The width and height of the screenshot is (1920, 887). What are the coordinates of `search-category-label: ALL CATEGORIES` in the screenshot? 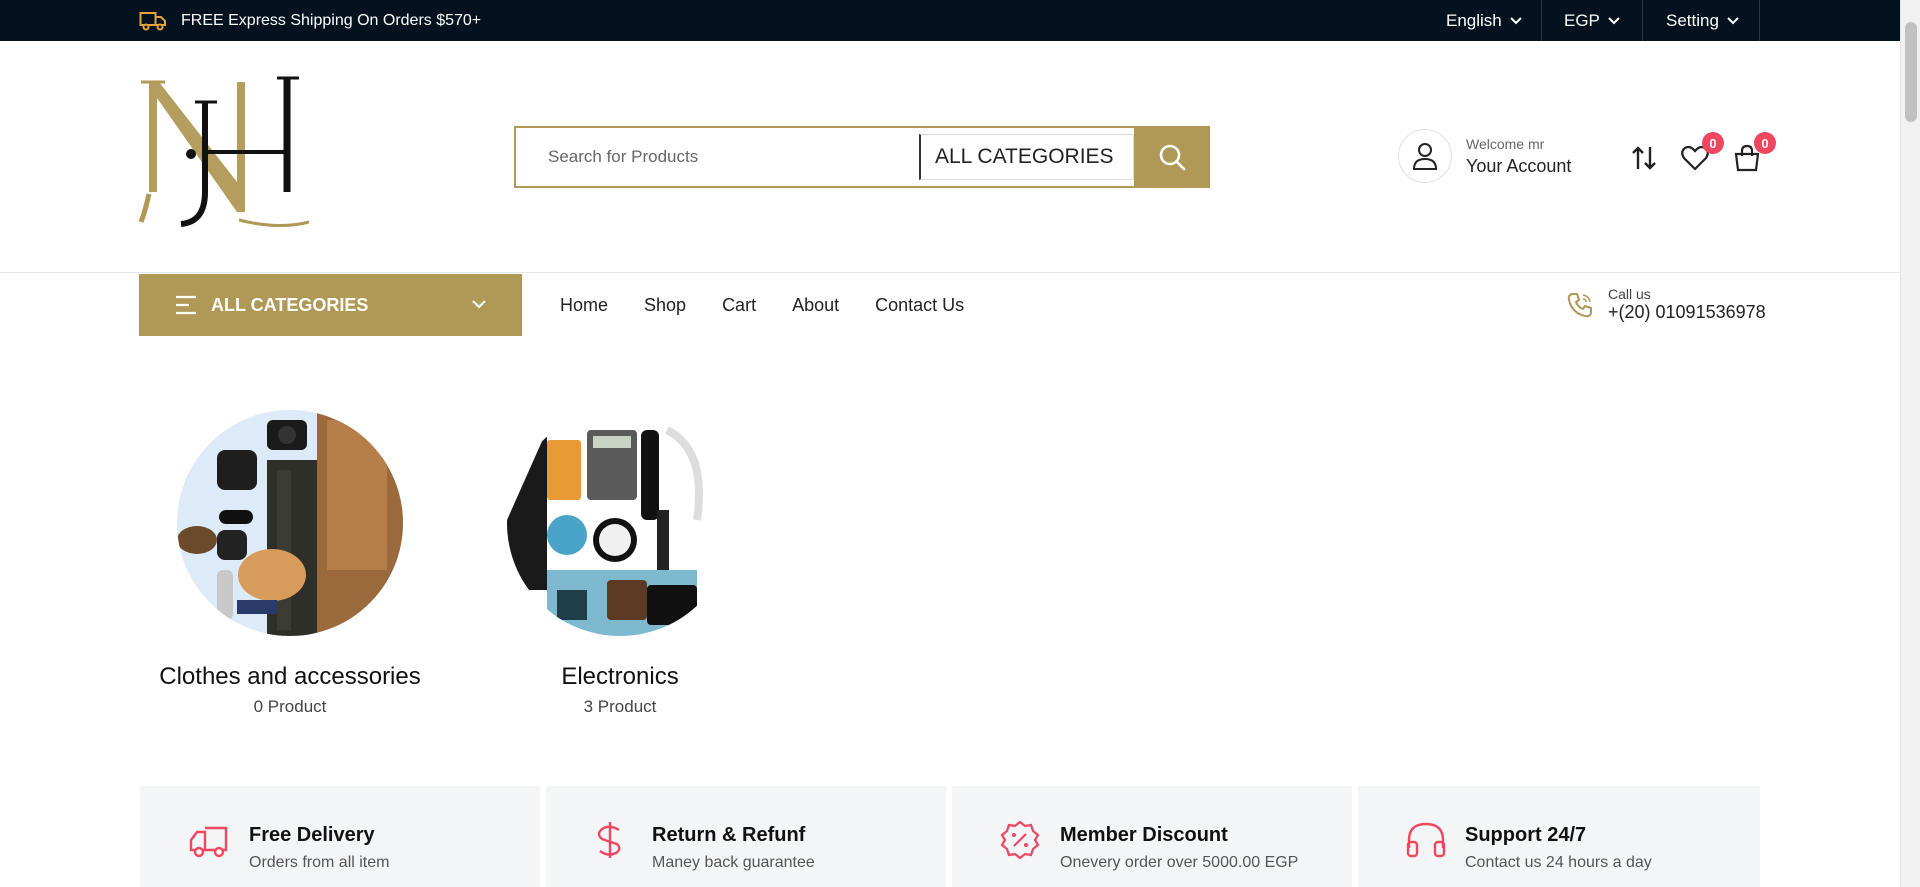 It's located at (1024, 156).